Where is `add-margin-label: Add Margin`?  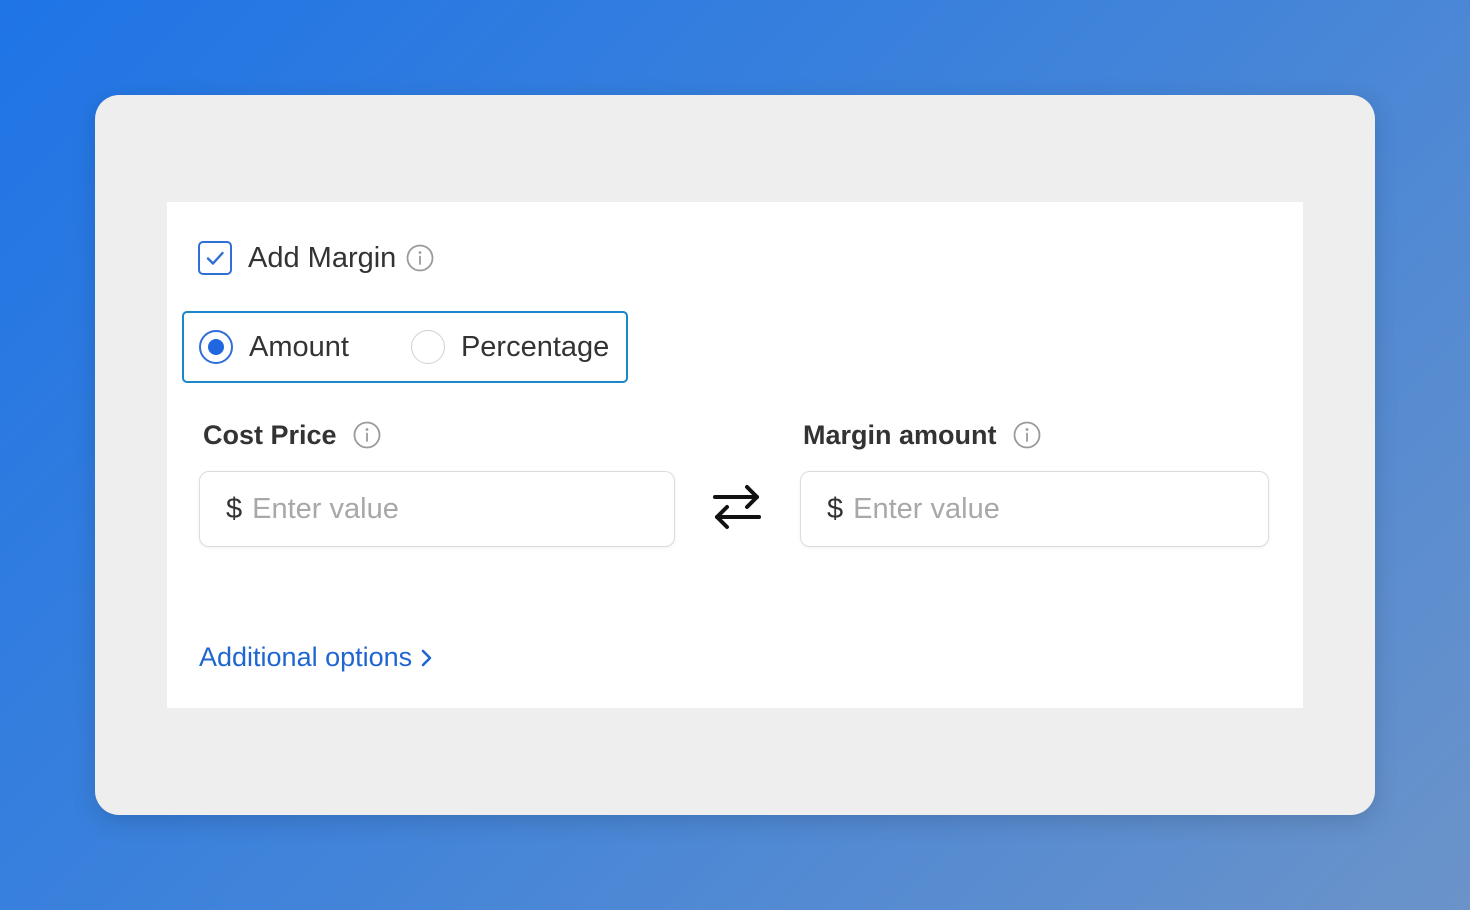 add-margin-label: Add Margin is located at coordinates (322, 258).